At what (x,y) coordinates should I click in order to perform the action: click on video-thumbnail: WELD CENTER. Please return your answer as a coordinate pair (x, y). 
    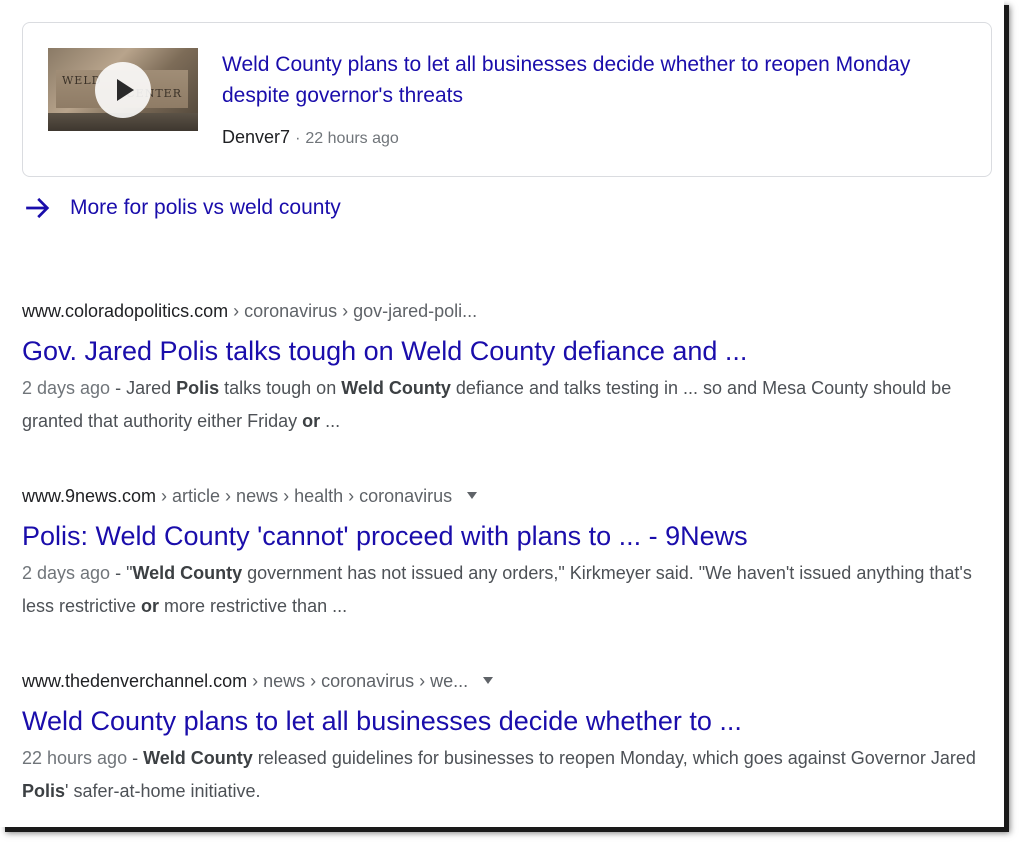
    Looking at the image, I should click on (123, 89).